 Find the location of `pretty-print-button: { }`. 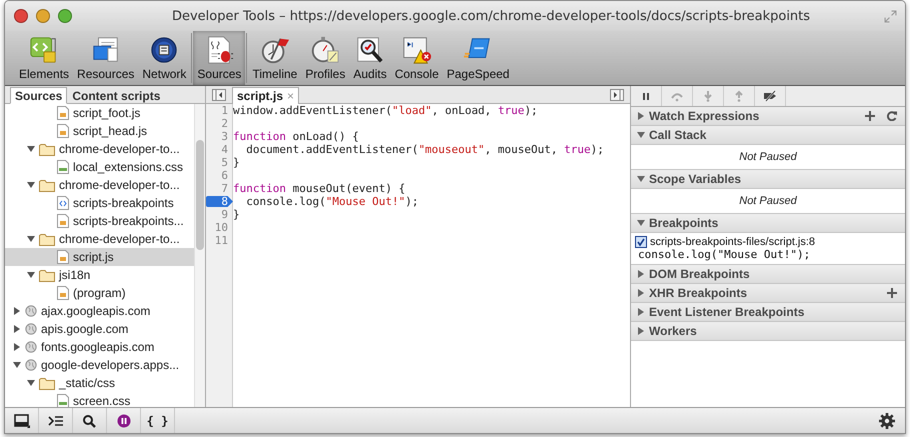

pretty-print-button: { } is located at coordinates (158, 420).